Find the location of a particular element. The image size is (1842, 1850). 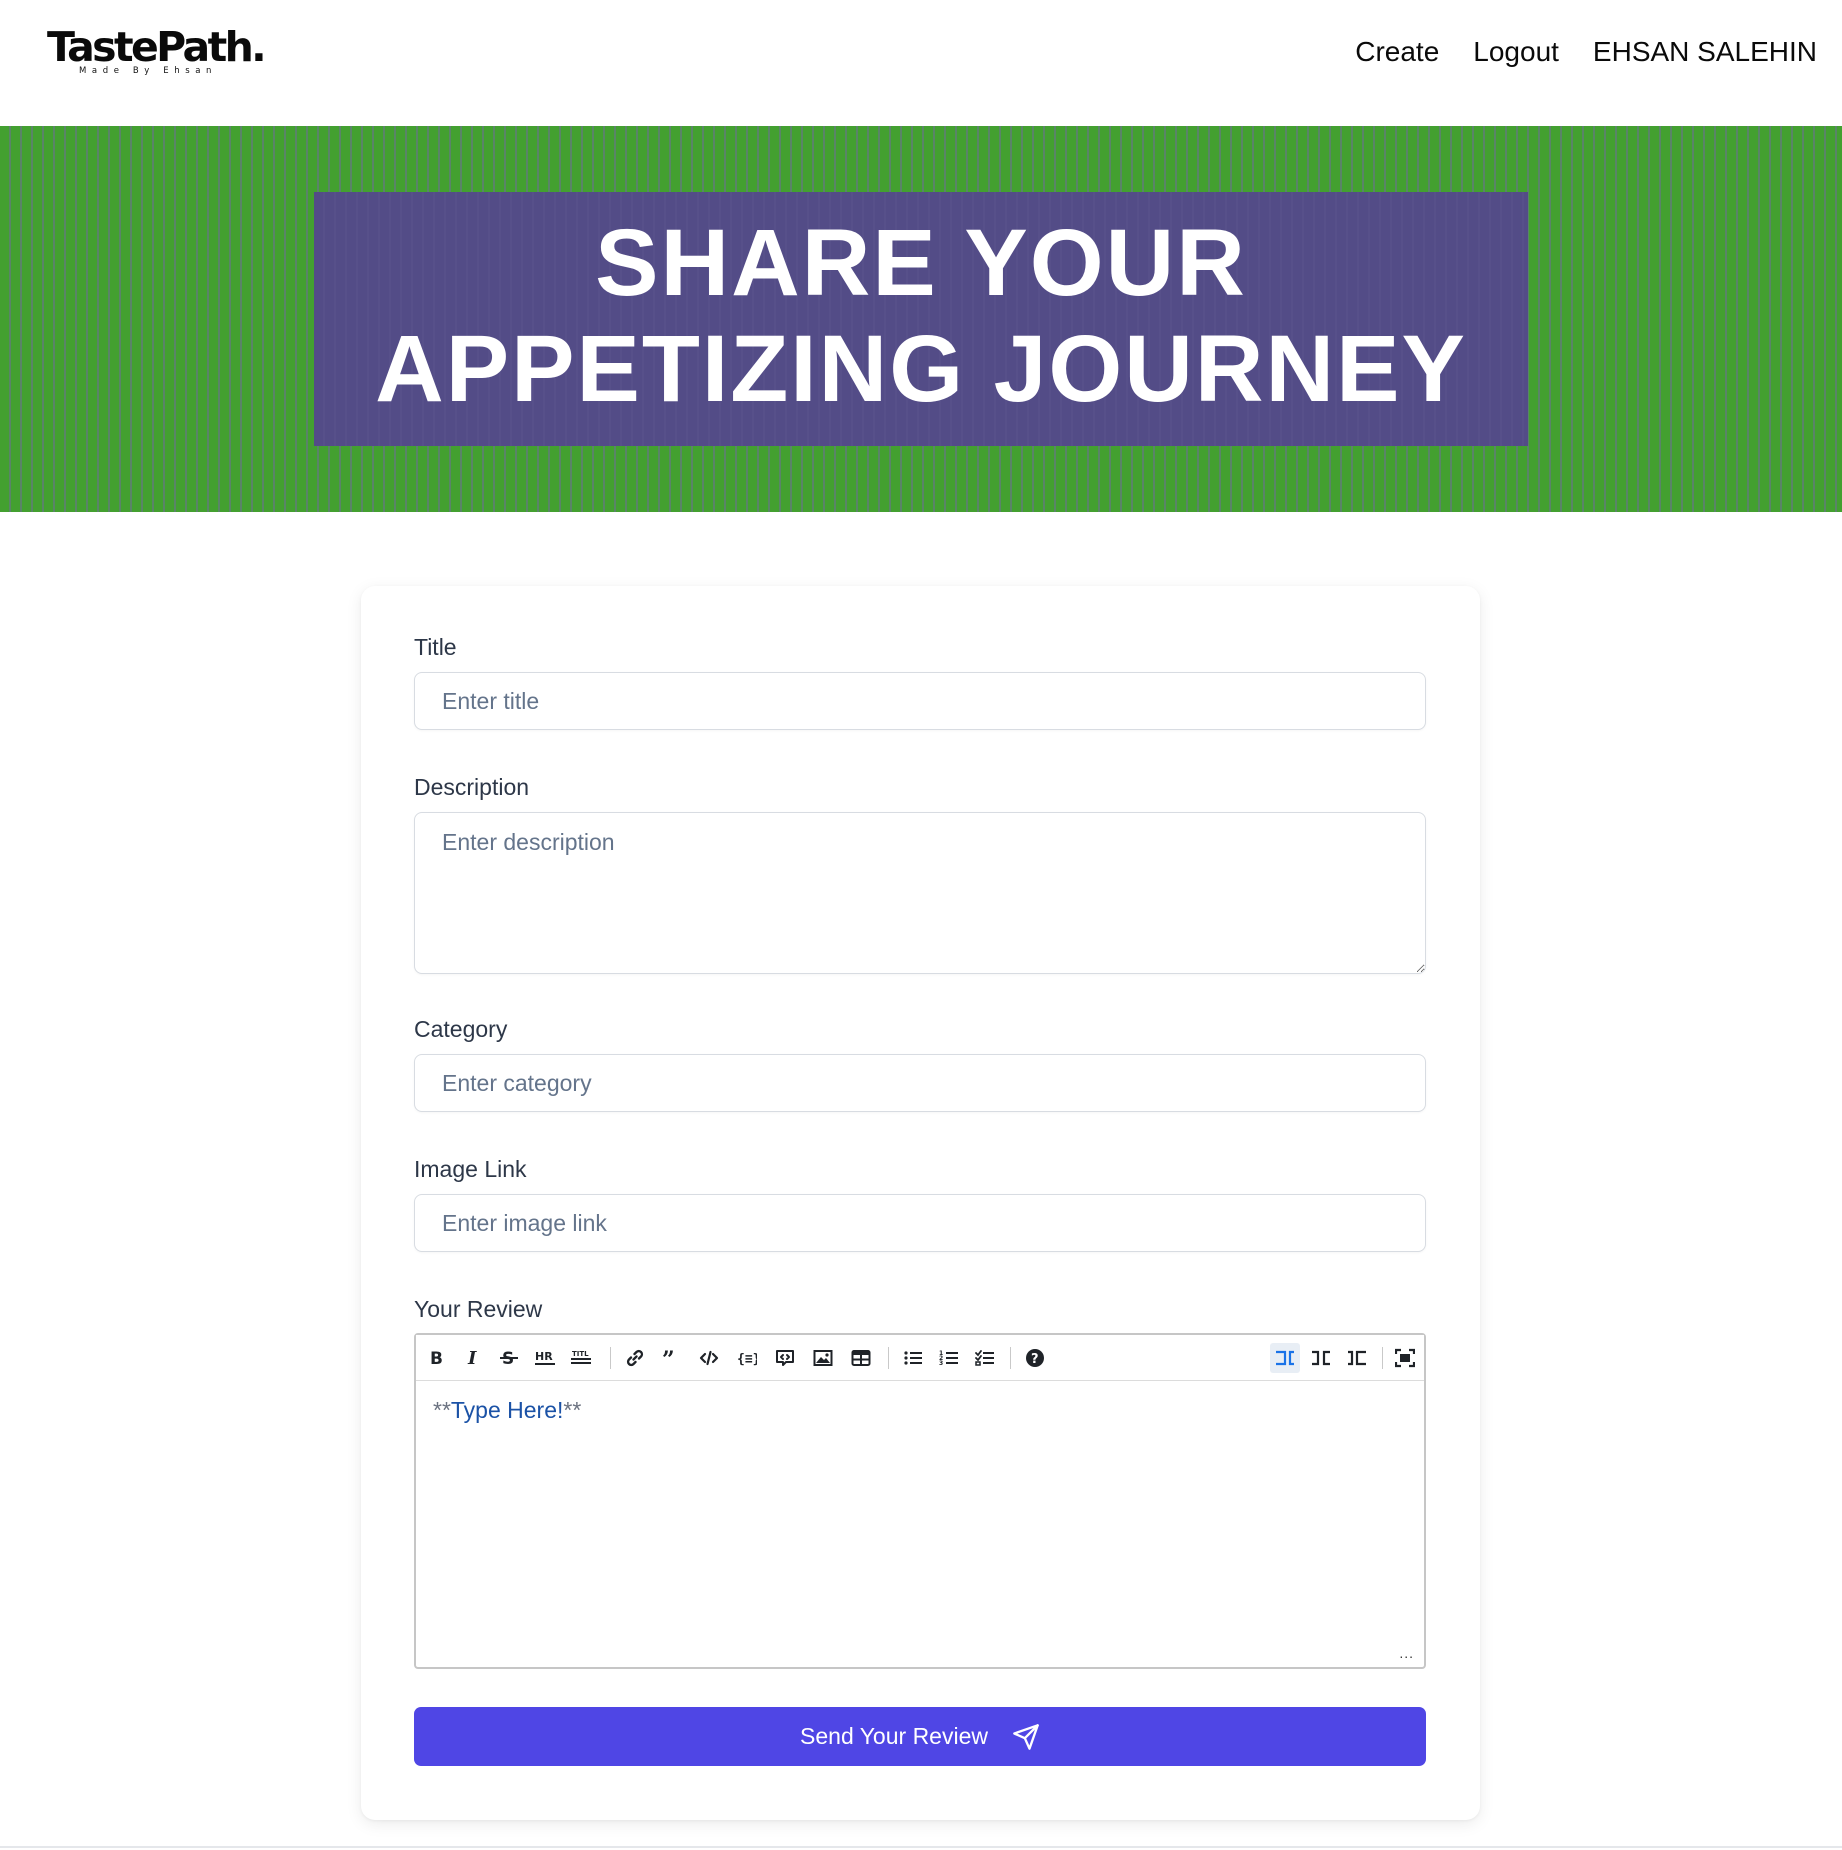

image-link-input is located at coordinates (920, 1223).